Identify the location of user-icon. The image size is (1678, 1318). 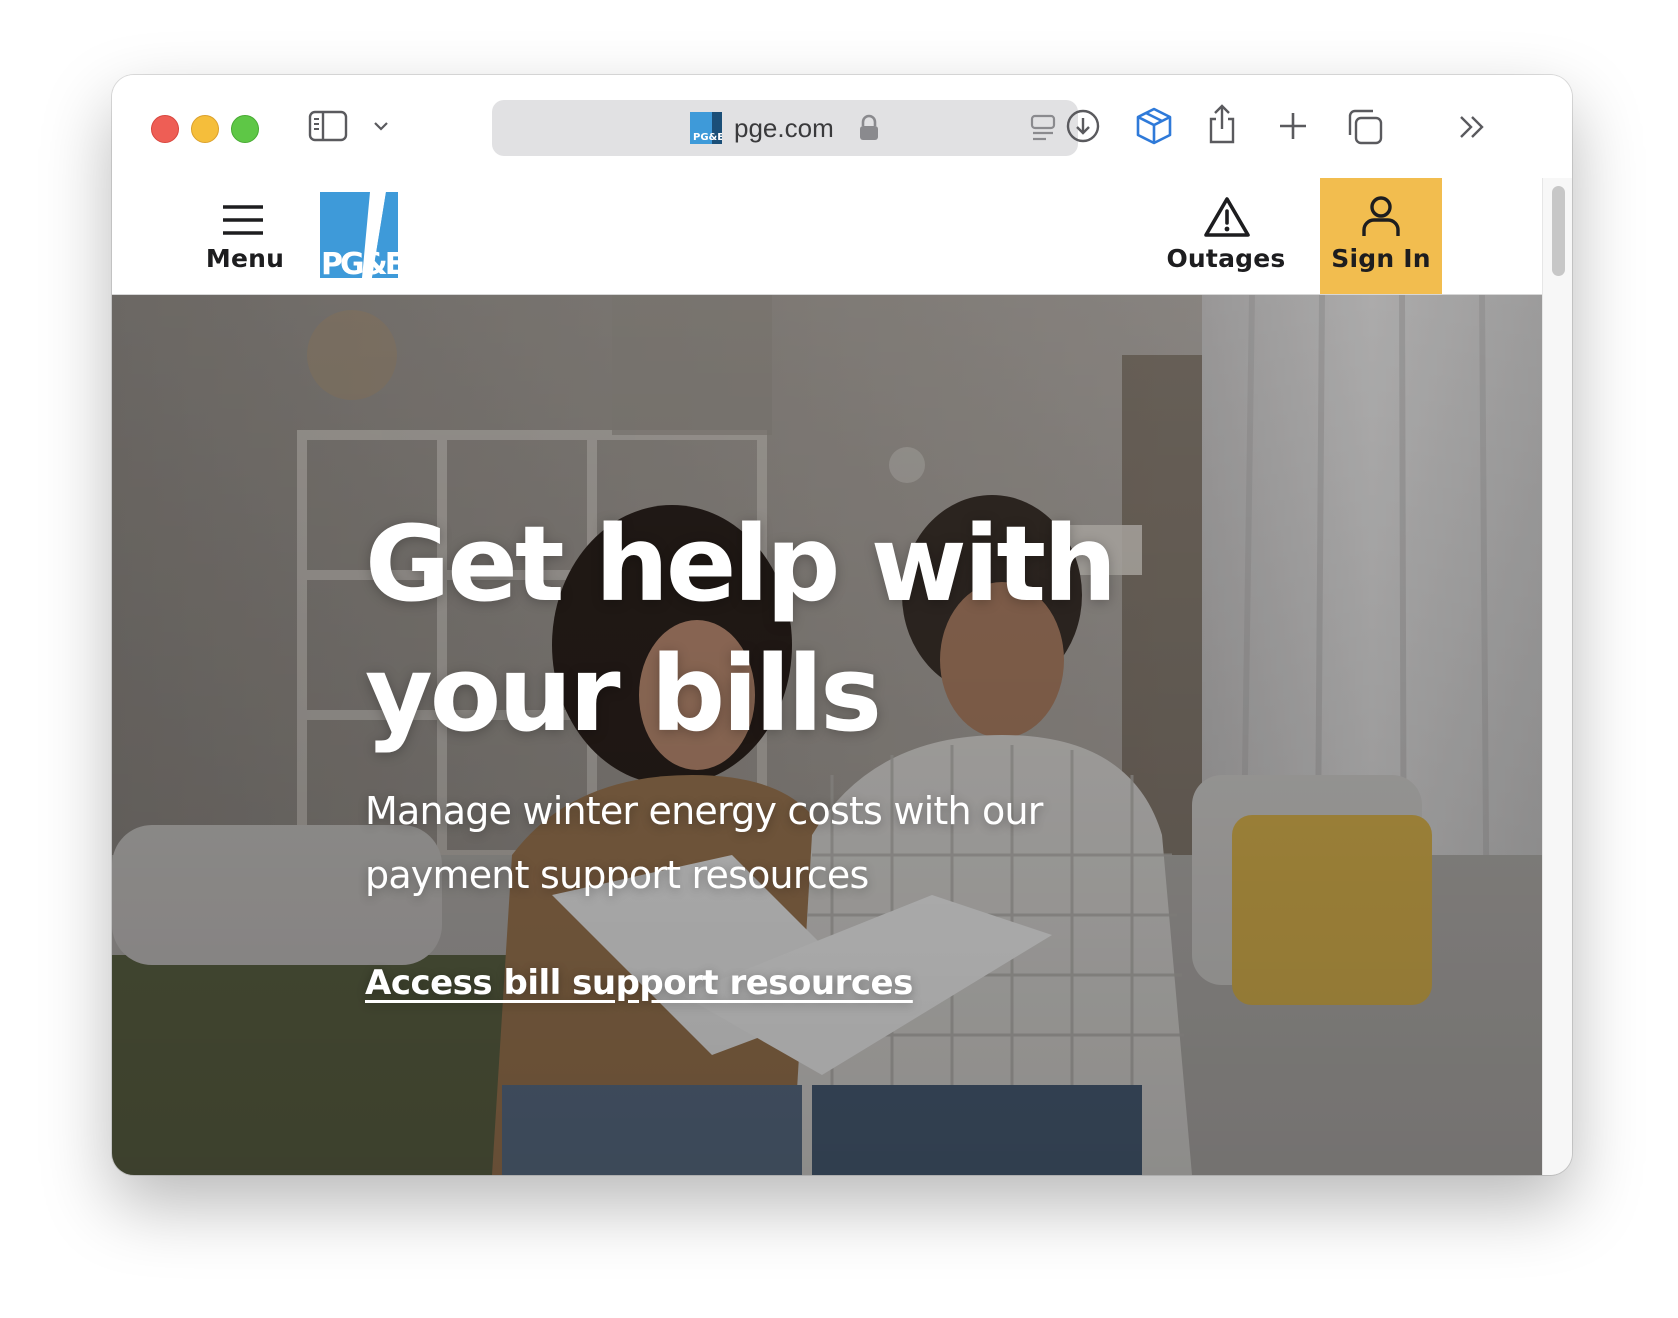
(1381, 216).